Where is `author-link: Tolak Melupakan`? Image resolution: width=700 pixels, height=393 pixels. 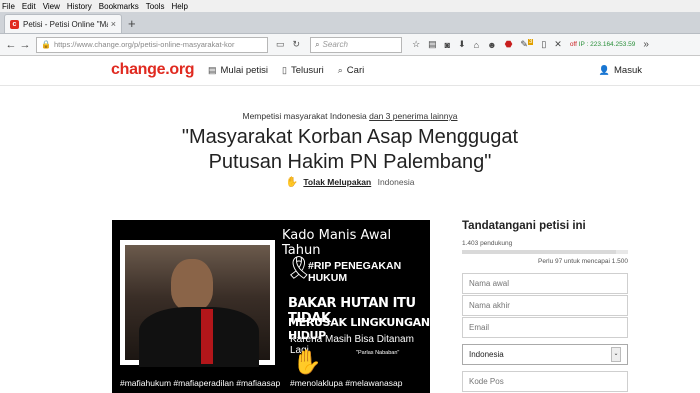
author-link: Tolak Melupakan is located at coordinates (337, 182).